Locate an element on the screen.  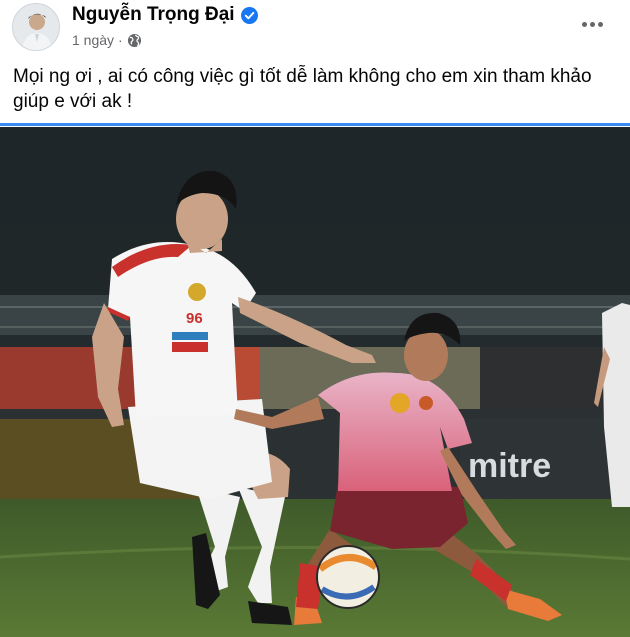
avatar-image is located at coordinates (36, 27).